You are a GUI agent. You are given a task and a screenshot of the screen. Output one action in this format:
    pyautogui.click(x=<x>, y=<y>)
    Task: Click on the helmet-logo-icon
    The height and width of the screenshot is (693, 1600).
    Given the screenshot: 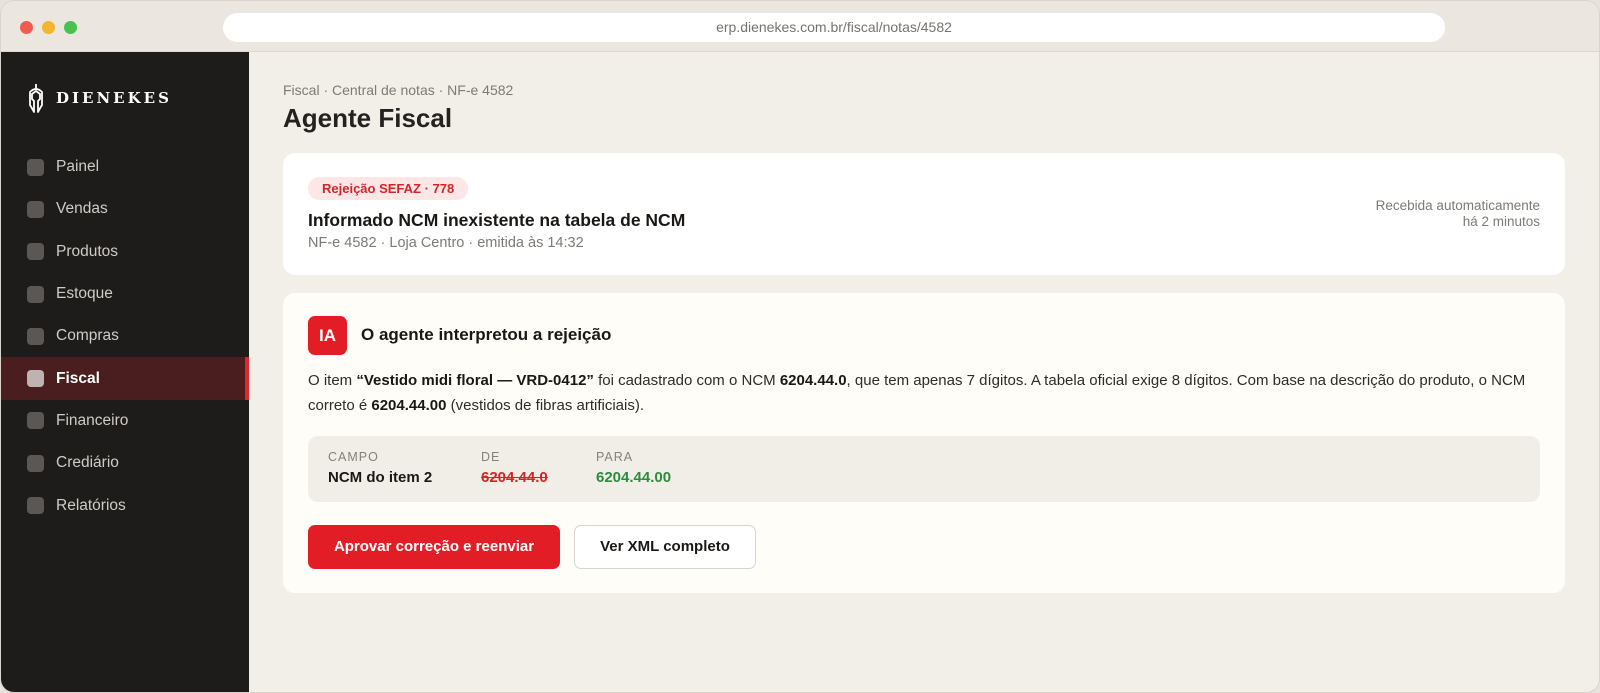 What is the action you would take?
    pyautogui.click(x=36, y=98)
    